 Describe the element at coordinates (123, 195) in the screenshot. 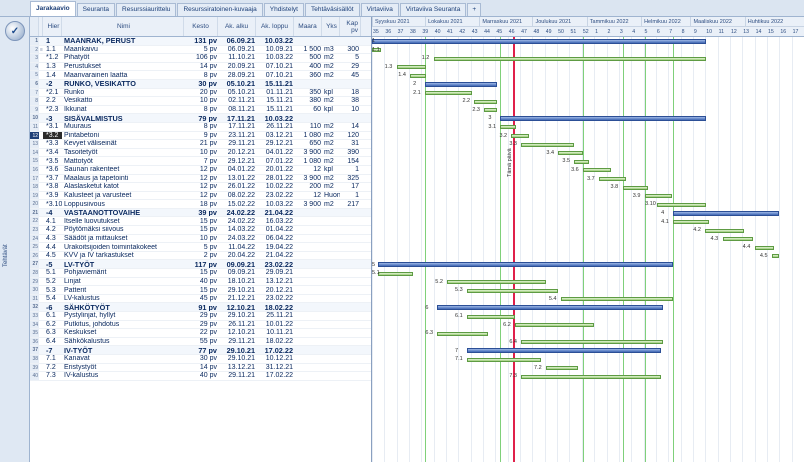

I see `row-name: Kalusteet ja varusteet` at that location.